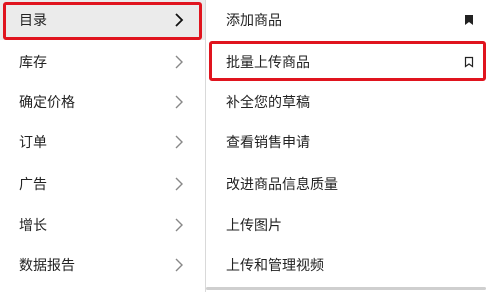 Image resolution: width=494 pixels, height=292 pixels. Describe the element at coordinates (350, 184) in the screenshot. I see `submenu-item-improve-listing-quality: 改进商品信息质量` at that location.